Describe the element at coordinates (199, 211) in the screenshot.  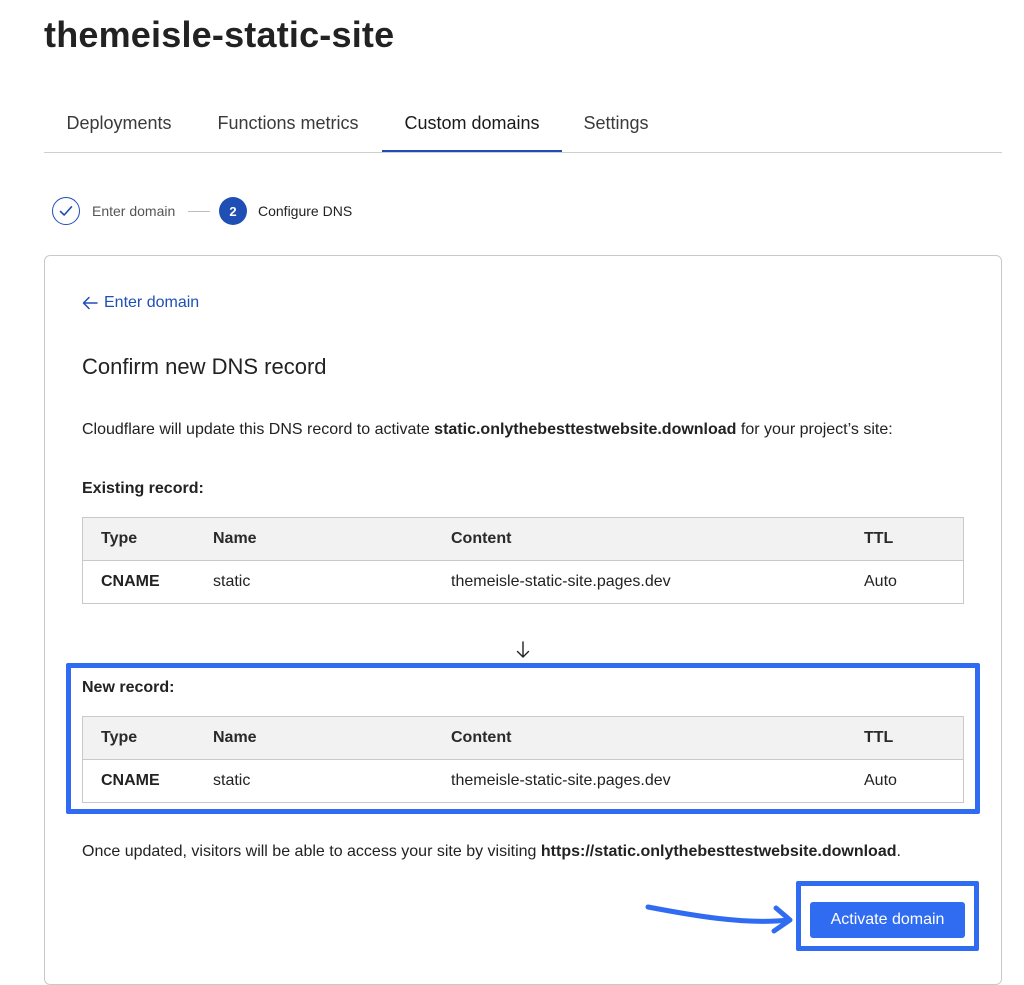
I see `step-connector` at that location.